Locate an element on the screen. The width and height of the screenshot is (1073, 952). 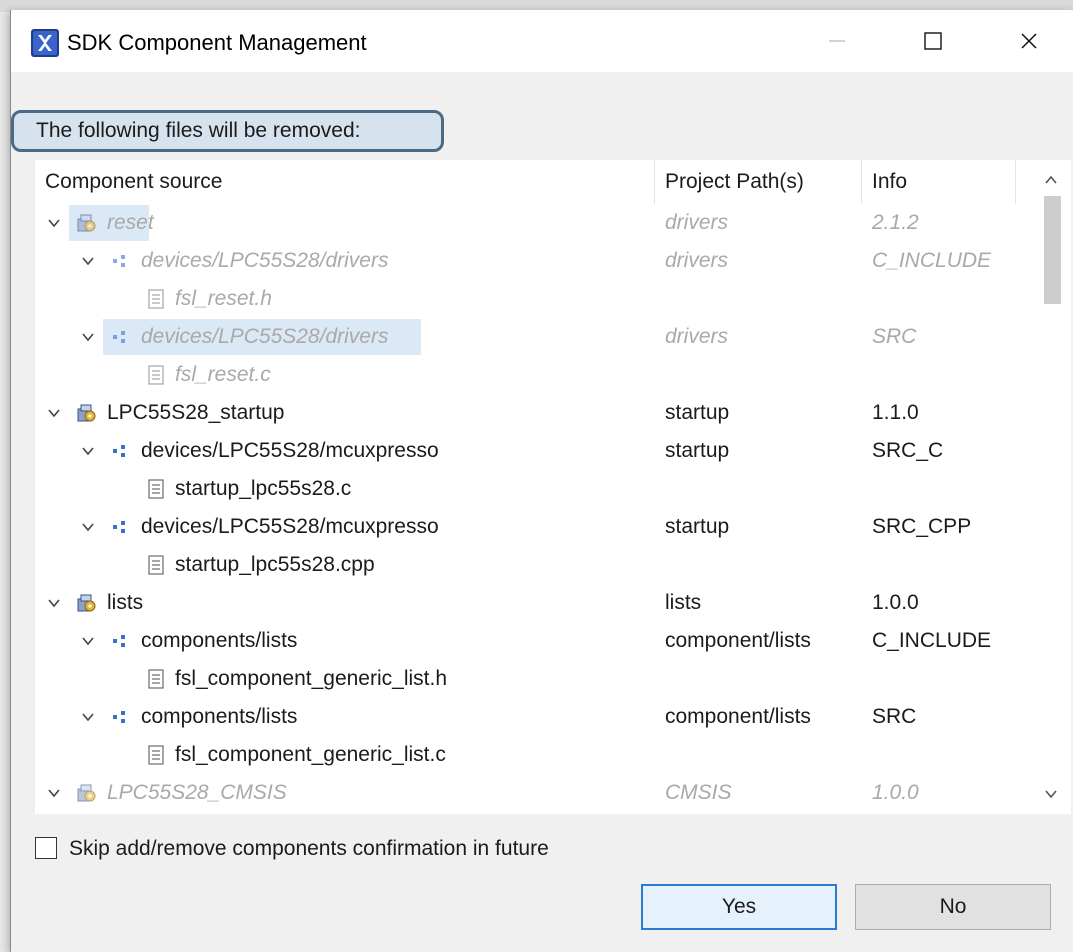
yes-button: Yes is located at coordinates (739, 907).